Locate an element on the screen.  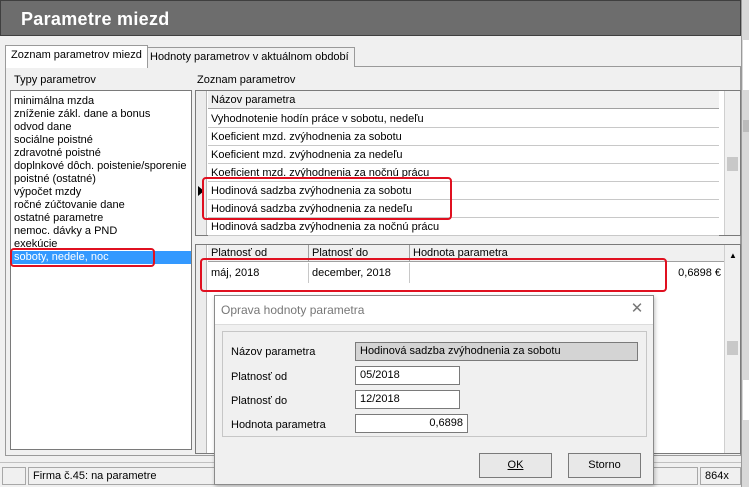
window-edge is located at coordinates (745, 243).